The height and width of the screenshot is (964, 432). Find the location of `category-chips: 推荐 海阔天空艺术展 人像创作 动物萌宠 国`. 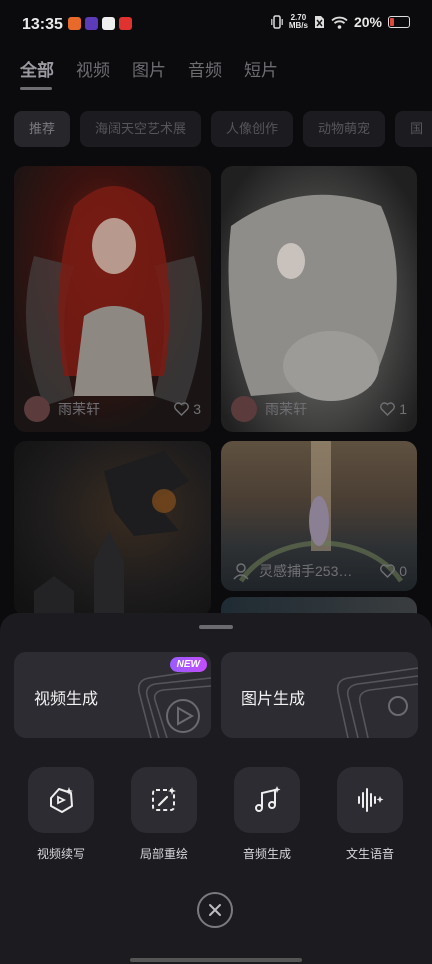

category-chips: 推荐 海阔天空艺术展 人像创作 动物萌宠 国 is located at coordinates (223, 129).